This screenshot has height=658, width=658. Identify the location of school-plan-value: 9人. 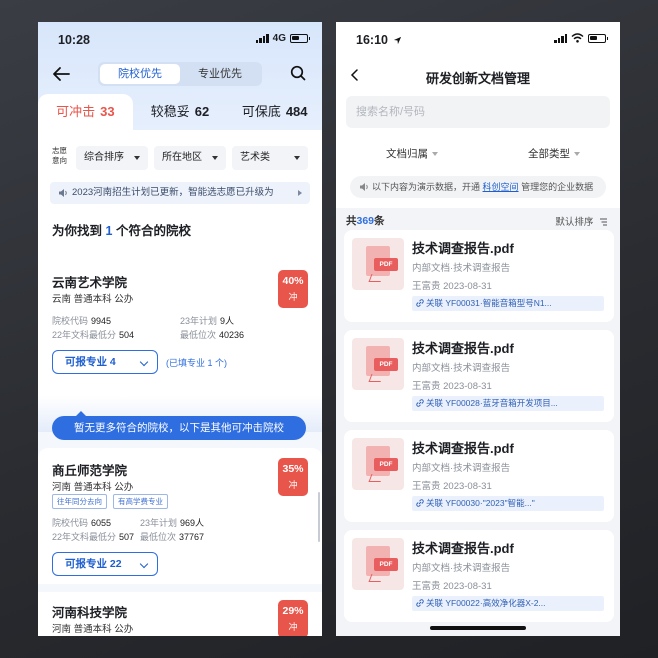
(227, 321).